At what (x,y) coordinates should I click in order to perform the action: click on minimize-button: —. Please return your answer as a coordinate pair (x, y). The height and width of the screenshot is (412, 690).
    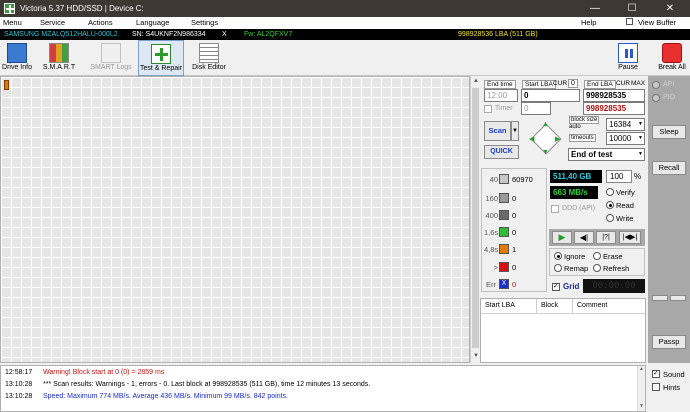
    Looking at the image, I should click on (595, 8).